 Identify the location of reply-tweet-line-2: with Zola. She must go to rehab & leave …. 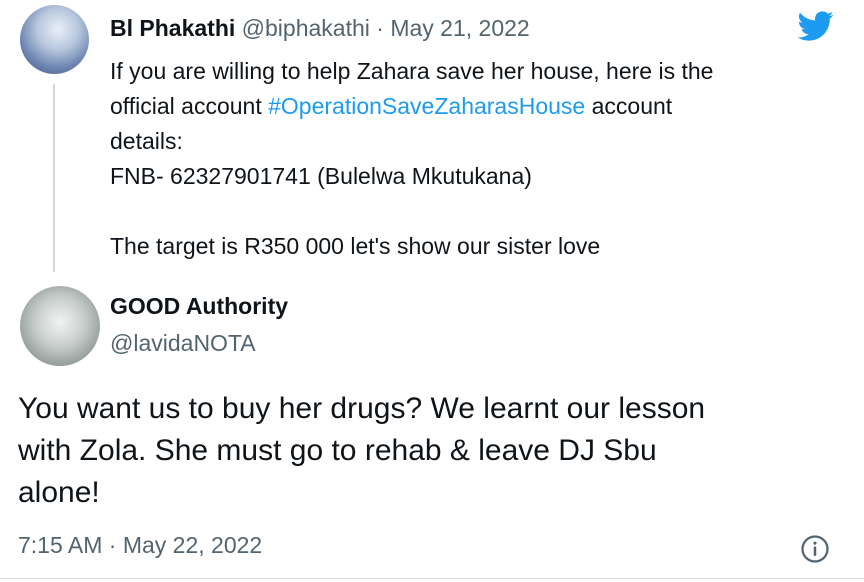
(337, 450).